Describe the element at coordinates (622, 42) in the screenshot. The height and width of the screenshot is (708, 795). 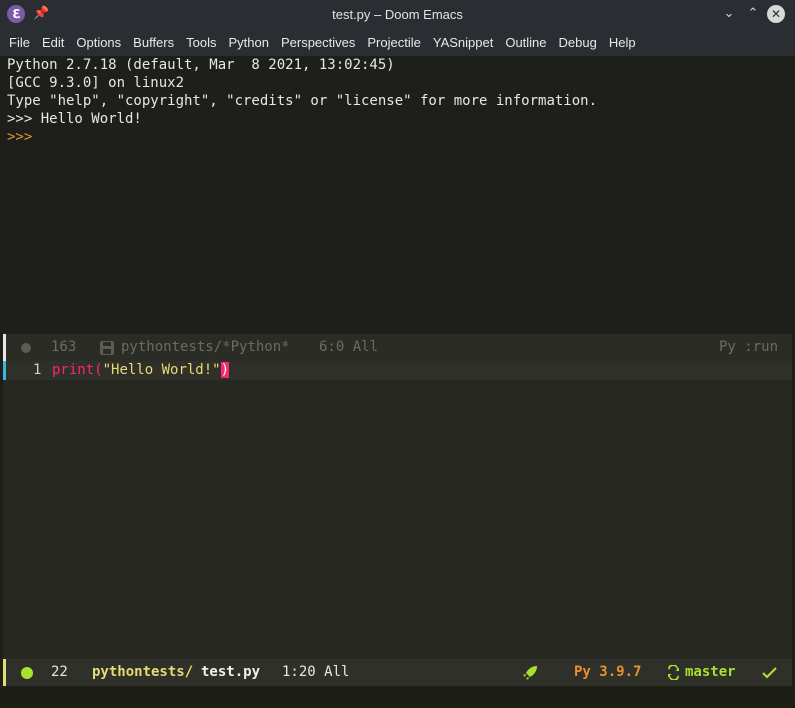
I see `menu-help: Help` at that location.